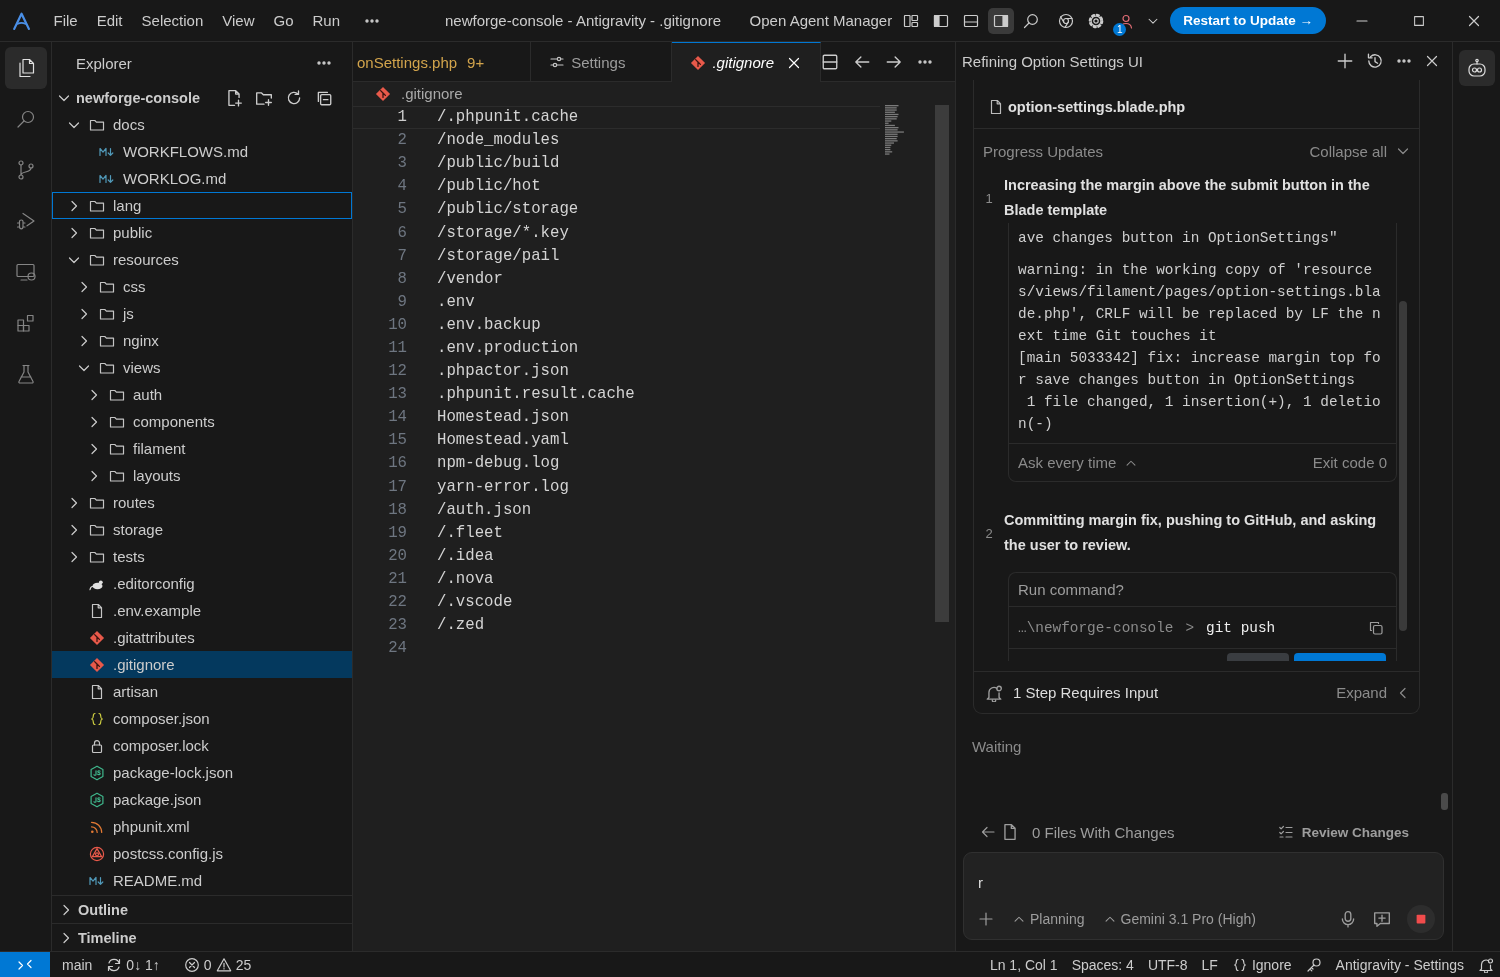 This screenshot has height=977, width=1500. What do you see at coordinates (202, 610) in the screenshot?
I see `tree-item: .env.example` at bounding box center [202, 610].